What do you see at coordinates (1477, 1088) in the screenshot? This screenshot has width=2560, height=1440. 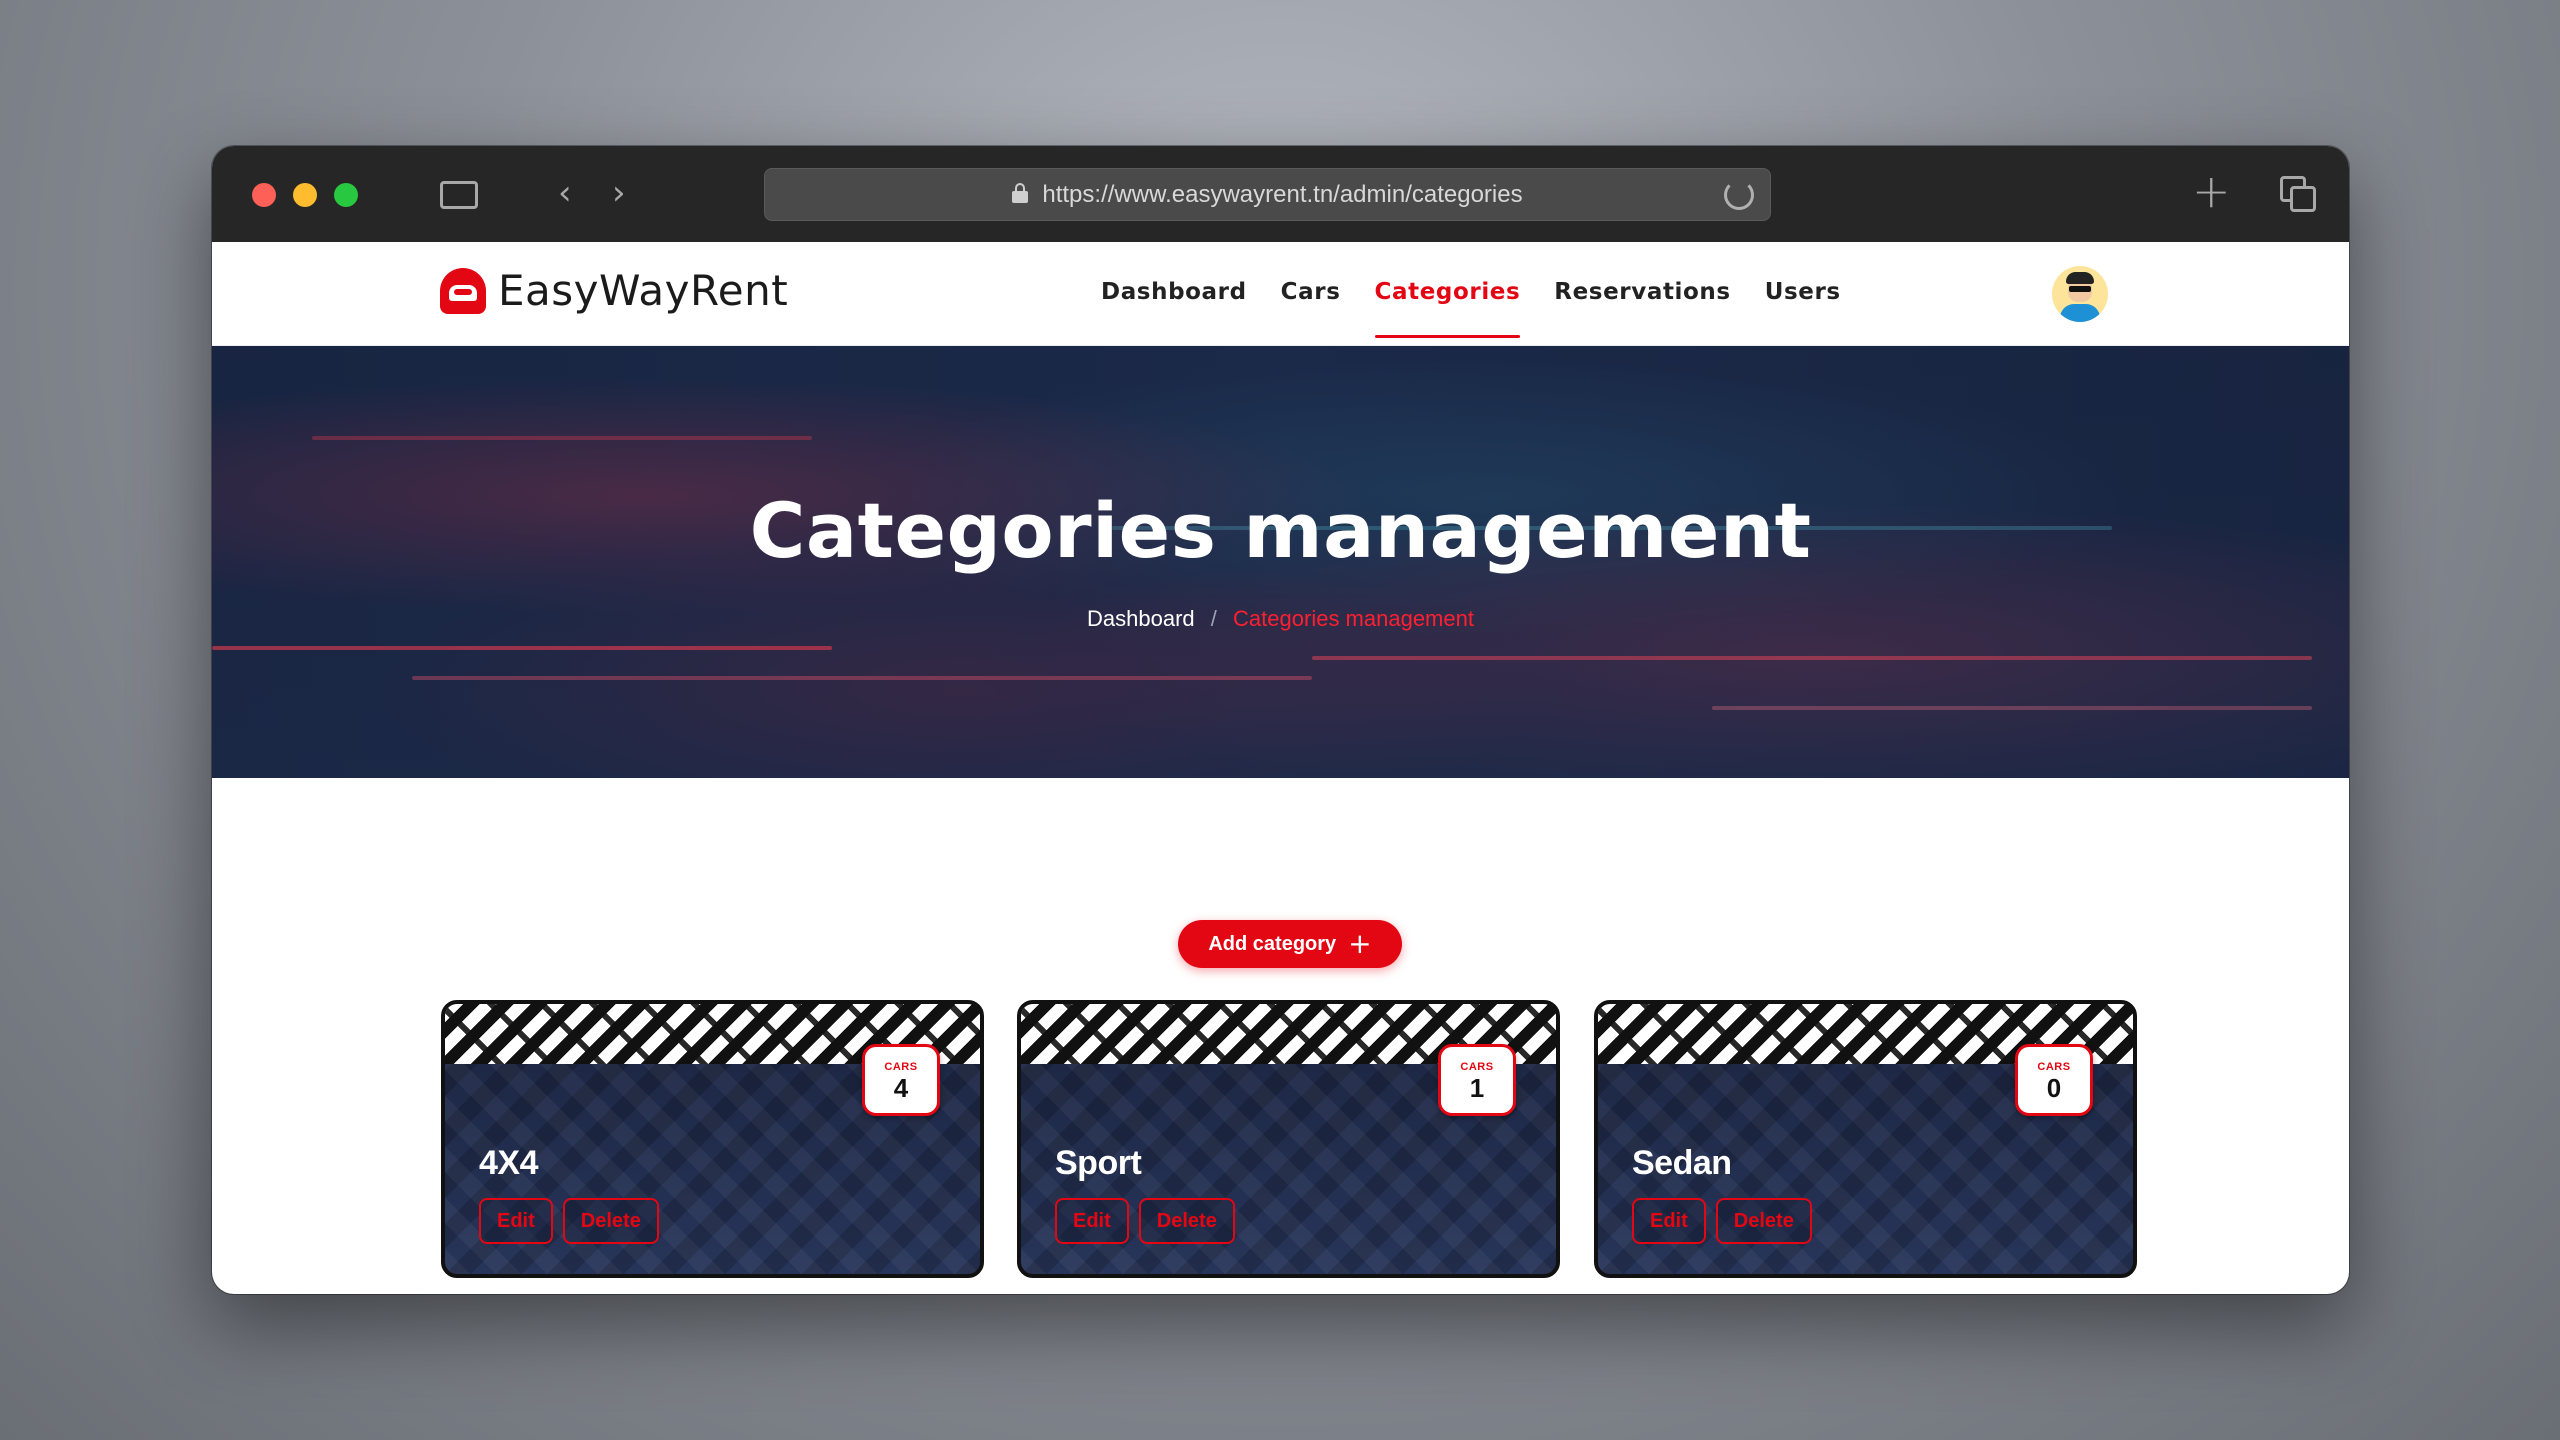 I see `cars-badge-count: 1` at bounding box center [1477, 1088].